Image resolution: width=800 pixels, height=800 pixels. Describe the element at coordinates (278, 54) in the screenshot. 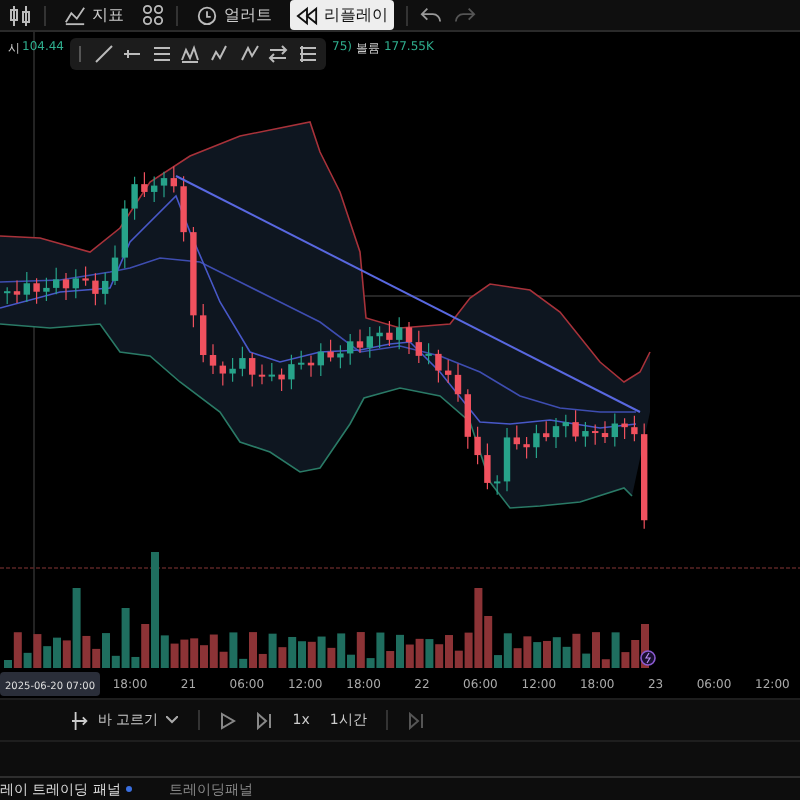

I see `range-tool-icon` at that location.